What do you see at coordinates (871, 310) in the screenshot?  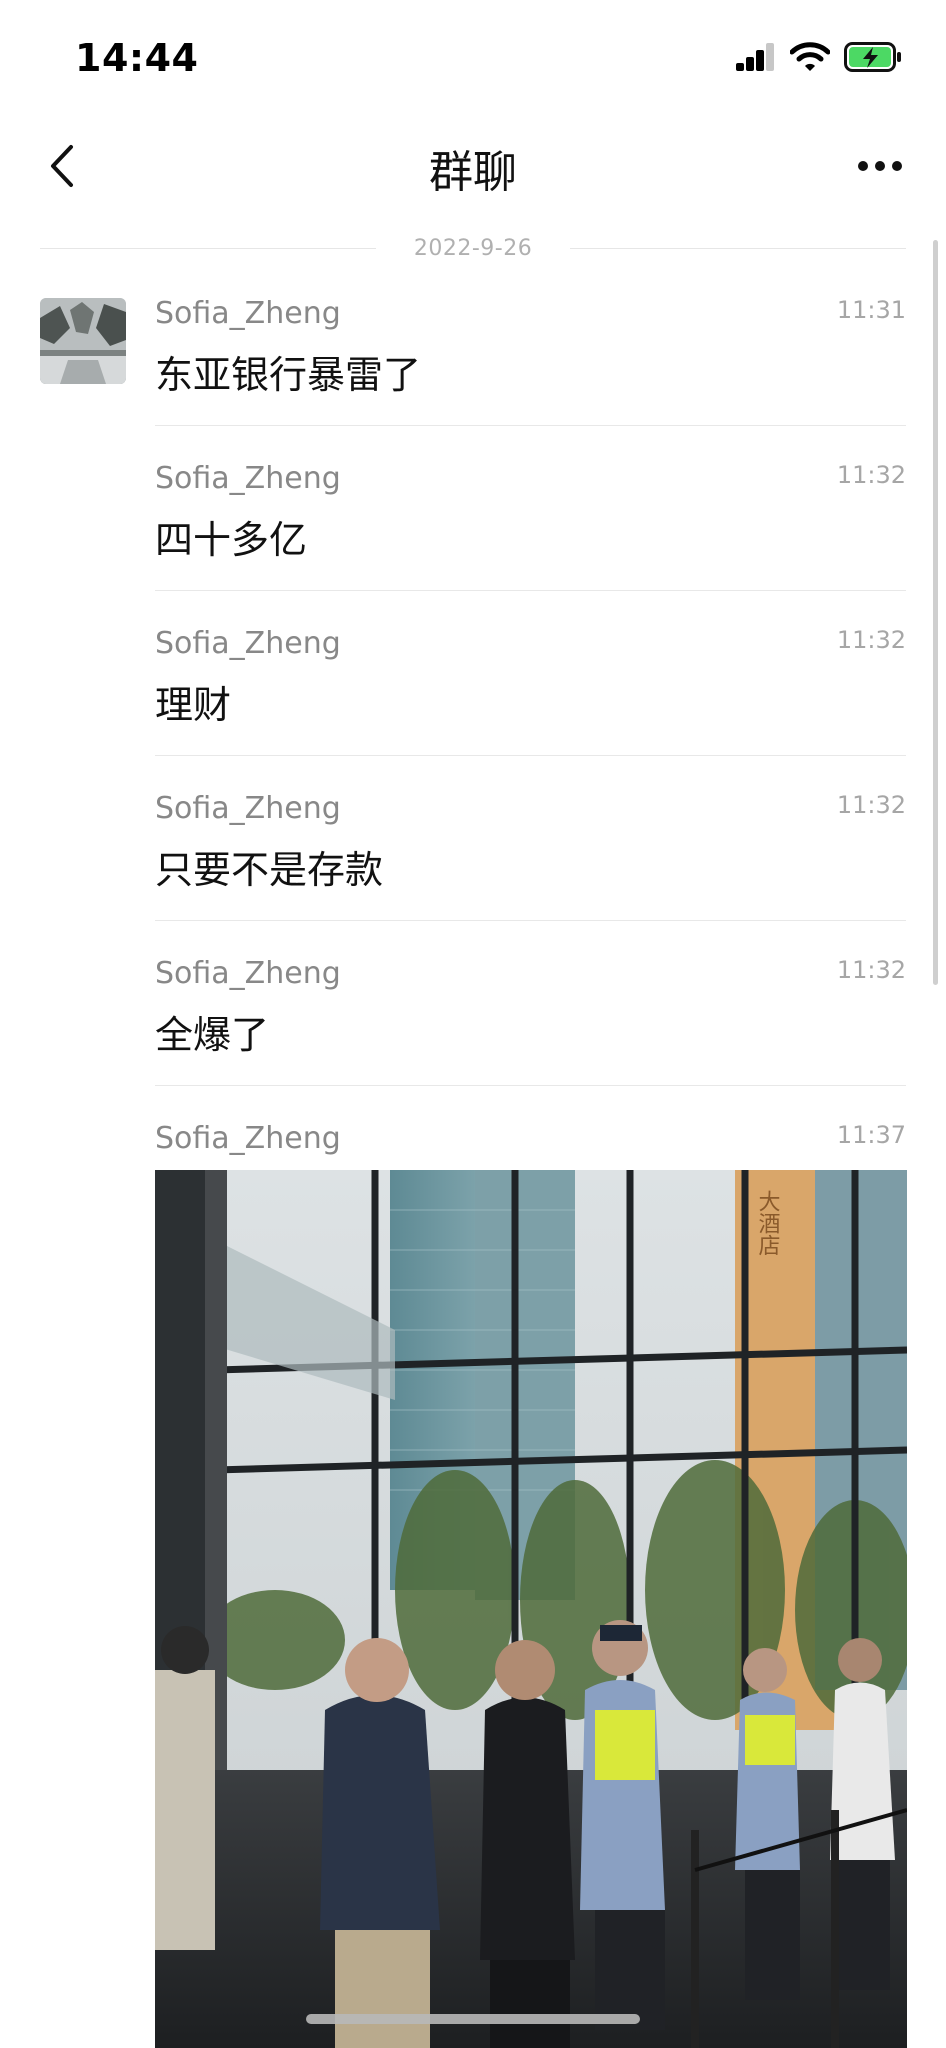 I see `message-time: 11:31` at bounding box center [871, 310].